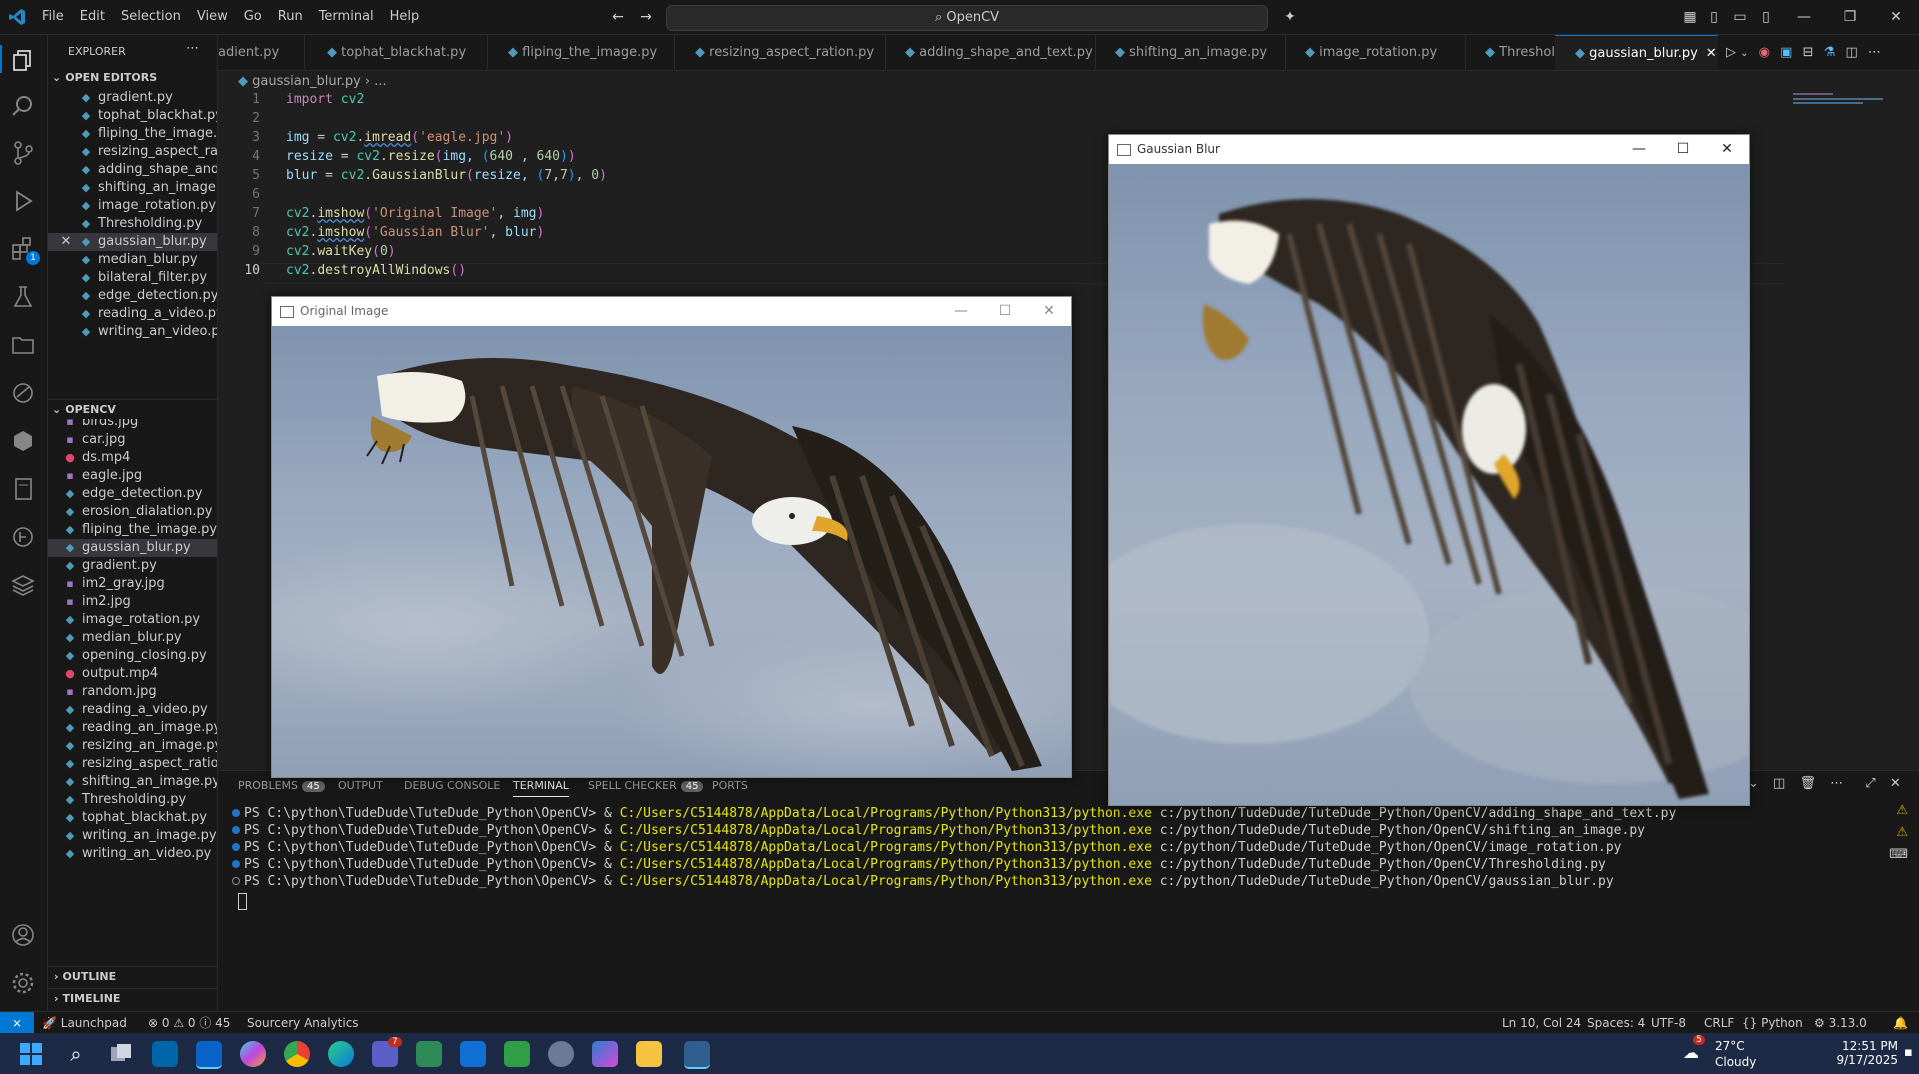  Describe the element at coordinates (671, 311) in the screenshot. I see `window-title-bar: Original Image — ☐ ✕` at that location.